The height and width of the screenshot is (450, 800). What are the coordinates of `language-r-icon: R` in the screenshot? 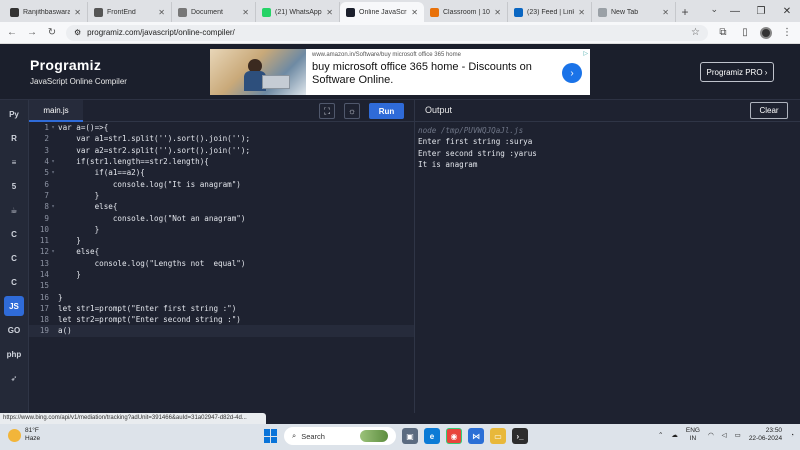 It's located at (14, 138).